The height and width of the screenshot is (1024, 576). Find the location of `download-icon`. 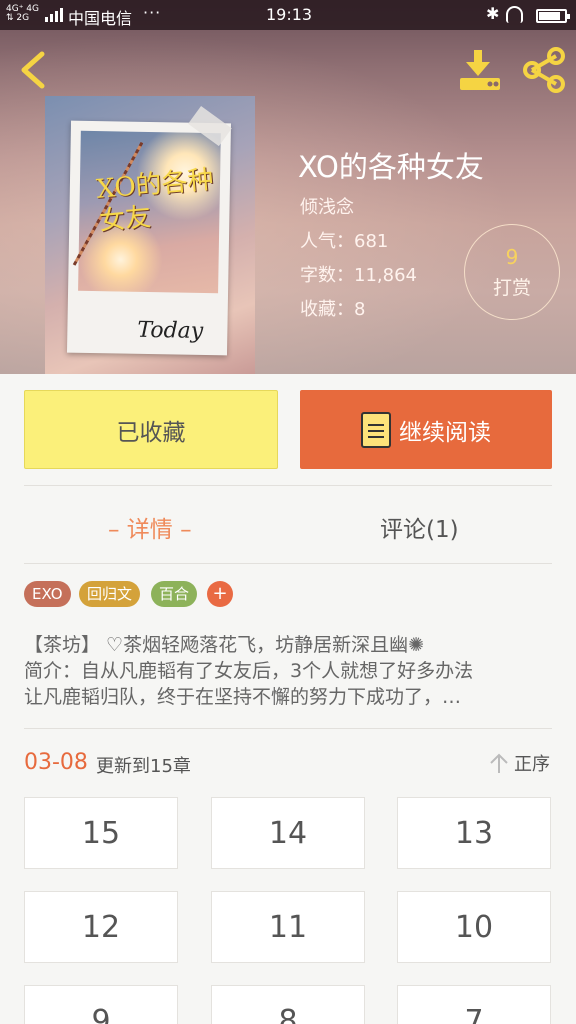

download-icon is located at coordinates (480, 70).